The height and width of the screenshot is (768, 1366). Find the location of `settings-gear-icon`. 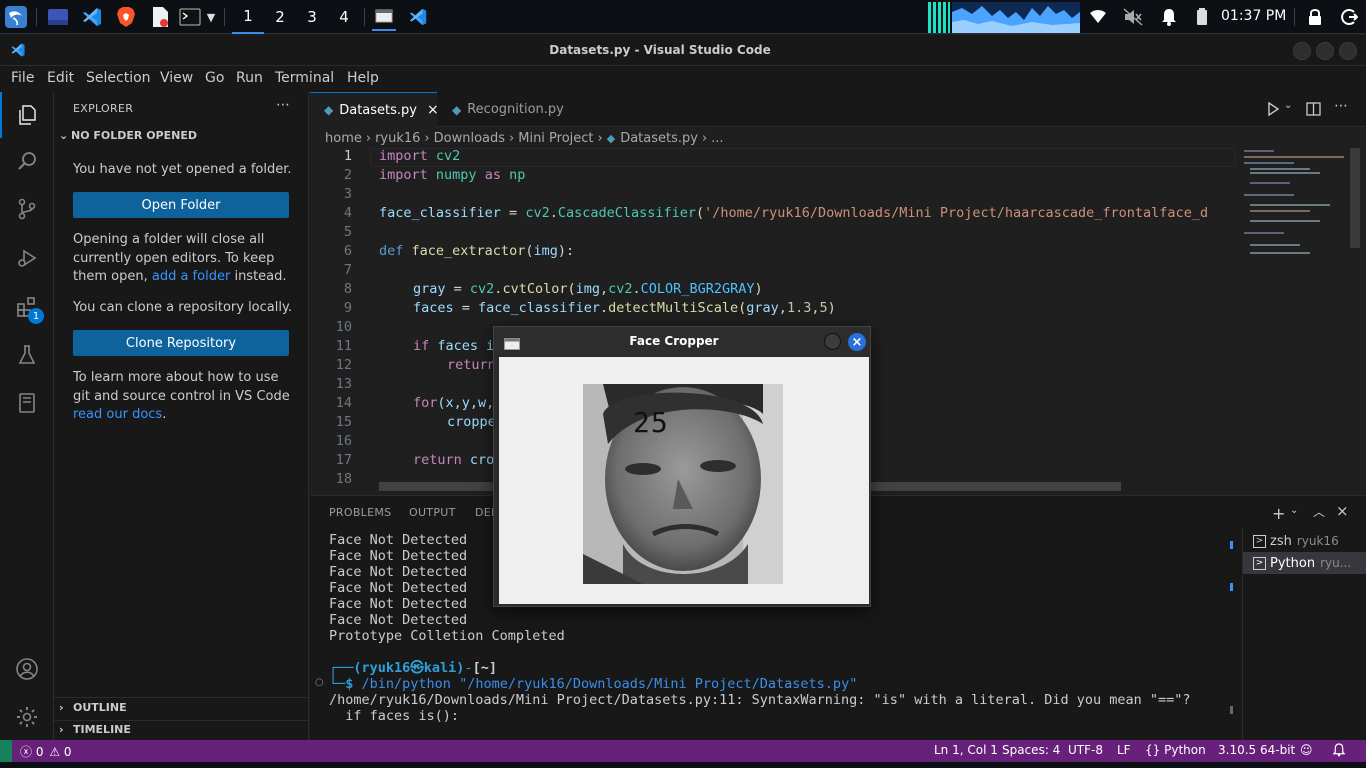

settings-gear-icon is located at coordinates (27, 717).